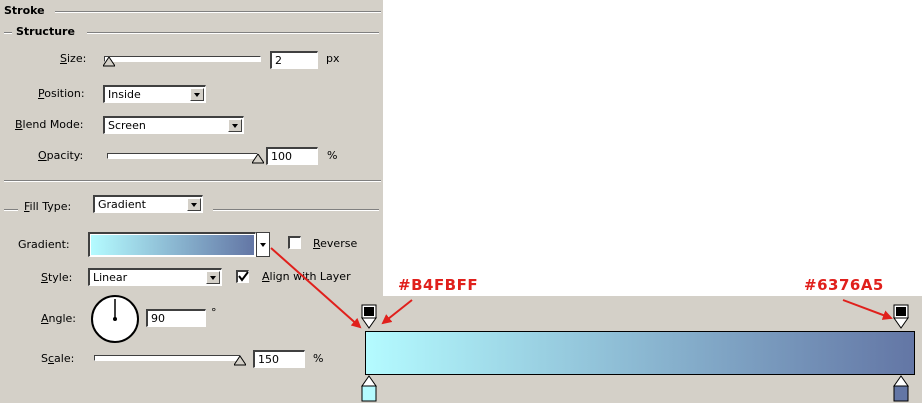 This screenshot has width=922, height=403. Describe the element at coordinates (57, 277) in the screenshot. I see `style-label: Style:` at that location.